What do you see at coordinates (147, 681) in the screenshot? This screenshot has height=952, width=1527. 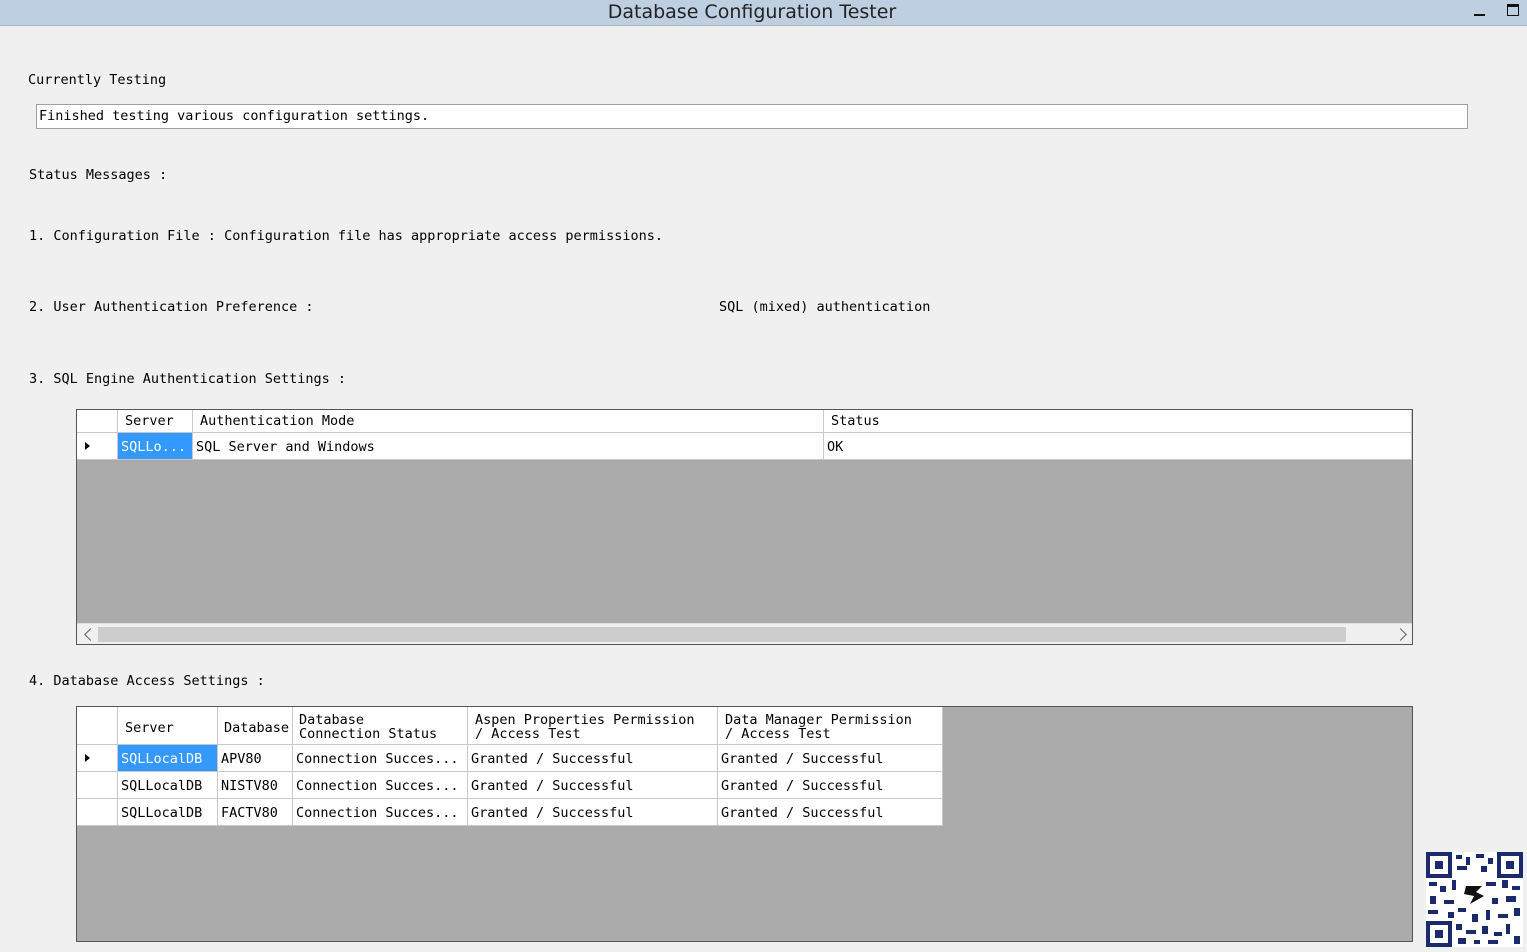 I see `db-access-label: 4. Database Access Settings :` at bounding box center [147, 681].